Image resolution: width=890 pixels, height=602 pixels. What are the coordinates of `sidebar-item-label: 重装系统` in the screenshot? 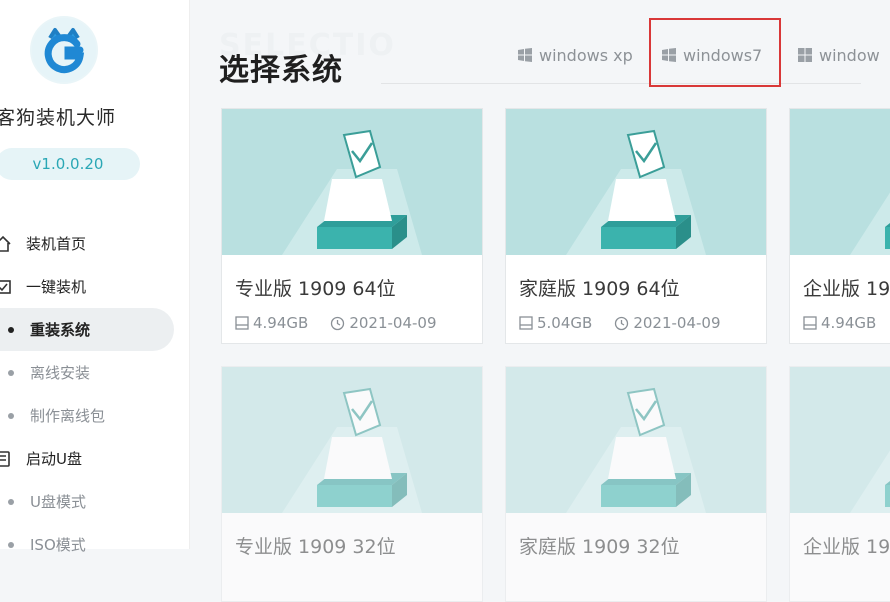 It's located at (60, 330).